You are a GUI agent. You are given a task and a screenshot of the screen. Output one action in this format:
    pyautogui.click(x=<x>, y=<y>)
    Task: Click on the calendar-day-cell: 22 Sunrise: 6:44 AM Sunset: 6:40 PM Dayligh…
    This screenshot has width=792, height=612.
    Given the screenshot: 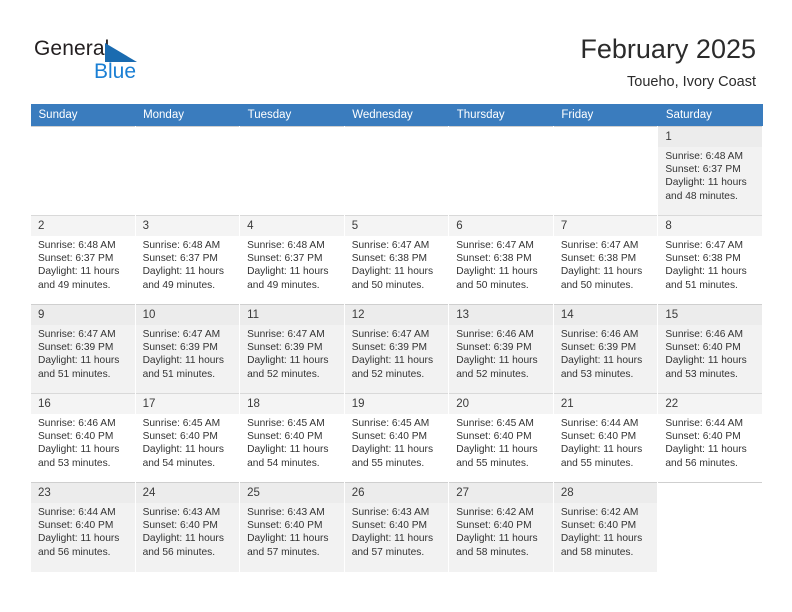 What is the action you would take?
    pyautogui.click(x=710, y=438)
    